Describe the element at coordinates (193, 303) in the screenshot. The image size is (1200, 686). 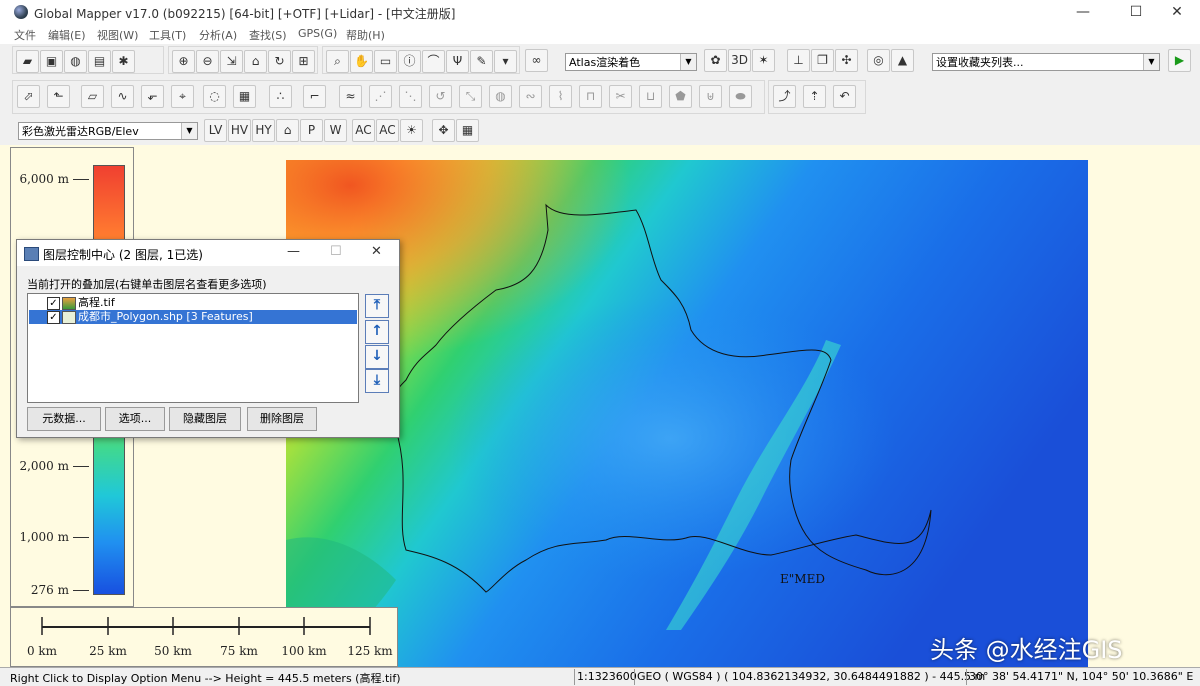
I see `layer-row-elevation: ✓ 高程.tif` at that location.